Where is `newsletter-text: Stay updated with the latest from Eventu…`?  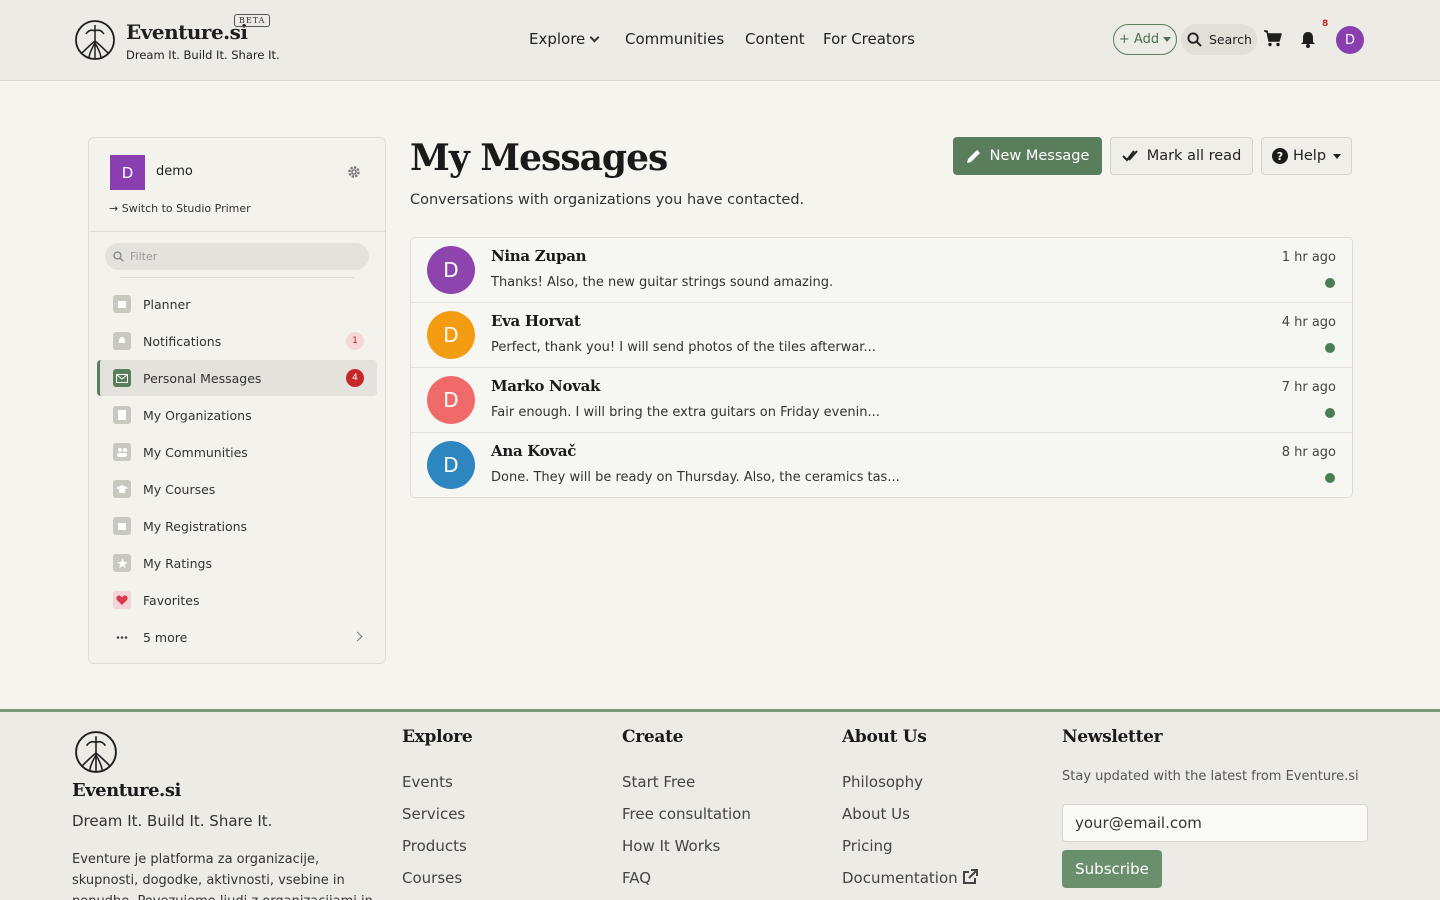
newsletter-text: Stay updated with the latest from Eventu… is located at coordinates (1210, 776).